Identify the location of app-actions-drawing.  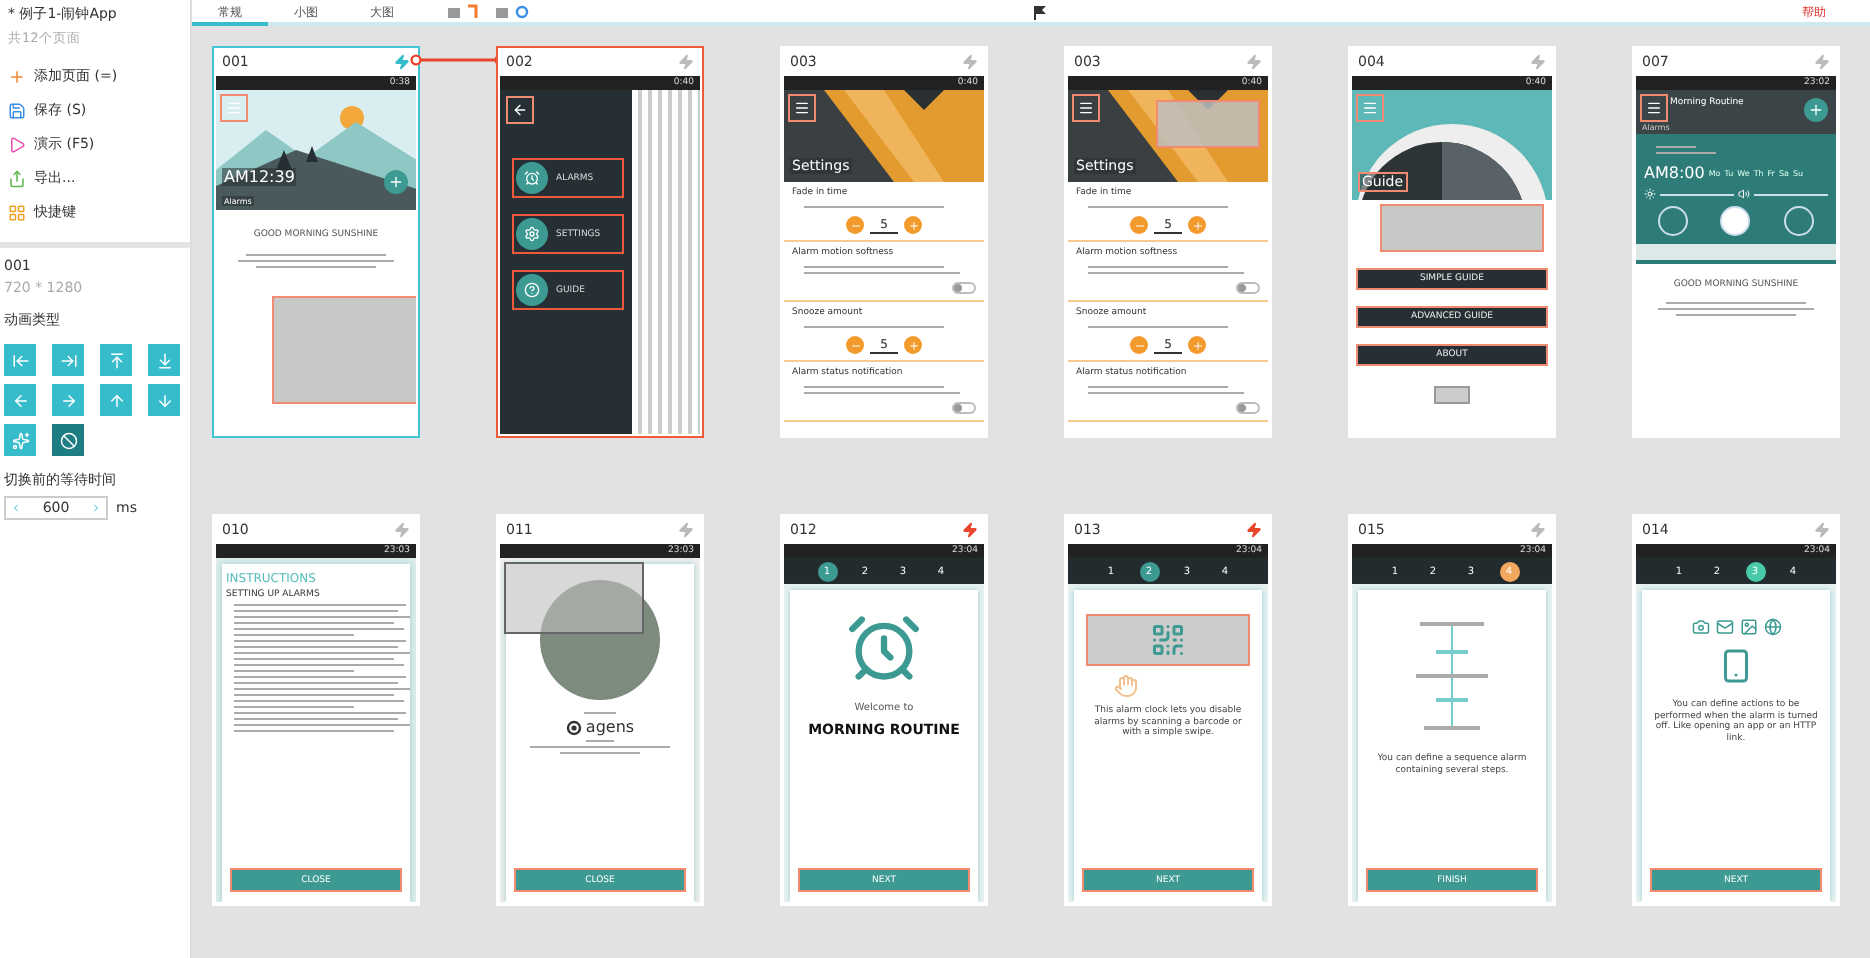
(1736, 651).